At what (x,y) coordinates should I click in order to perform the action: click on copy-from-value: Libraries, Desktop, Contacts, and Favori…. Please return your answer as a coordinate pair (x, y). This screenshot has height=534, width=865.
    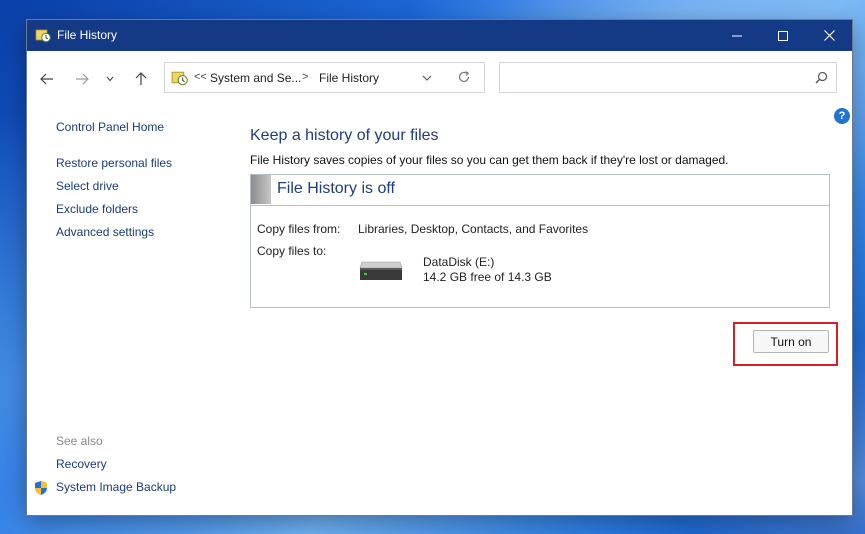
    Looking at the image, I should click on (473, 229).